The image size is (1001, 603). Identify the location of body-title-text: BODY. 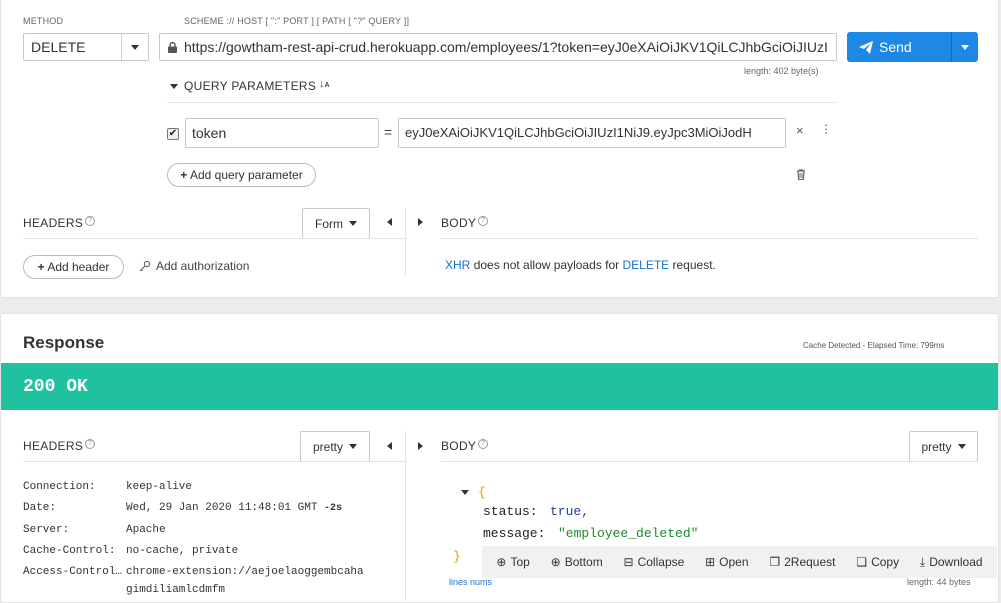
(459, 223).